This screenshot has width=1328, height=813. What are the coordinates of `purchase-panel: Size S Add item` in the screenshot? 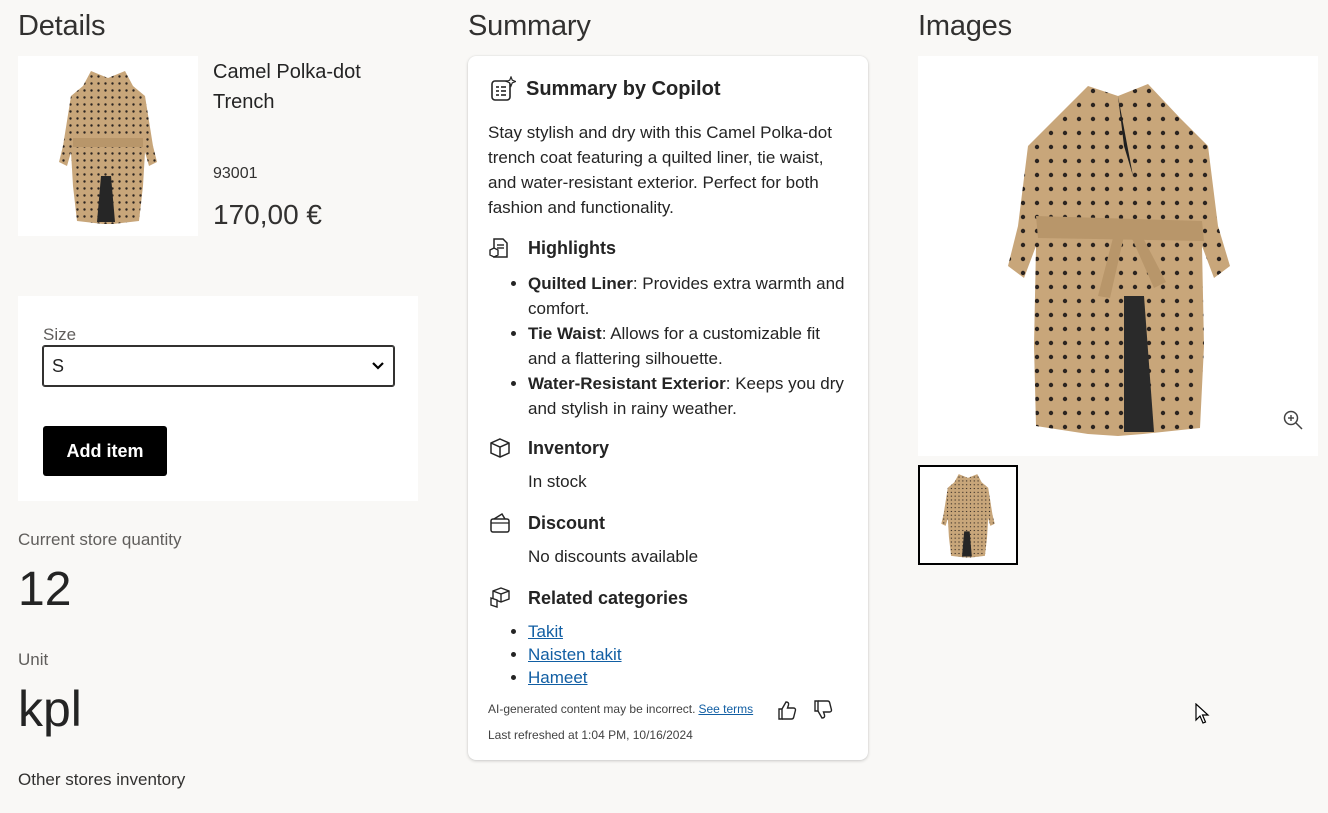 It's located at (218, 398).